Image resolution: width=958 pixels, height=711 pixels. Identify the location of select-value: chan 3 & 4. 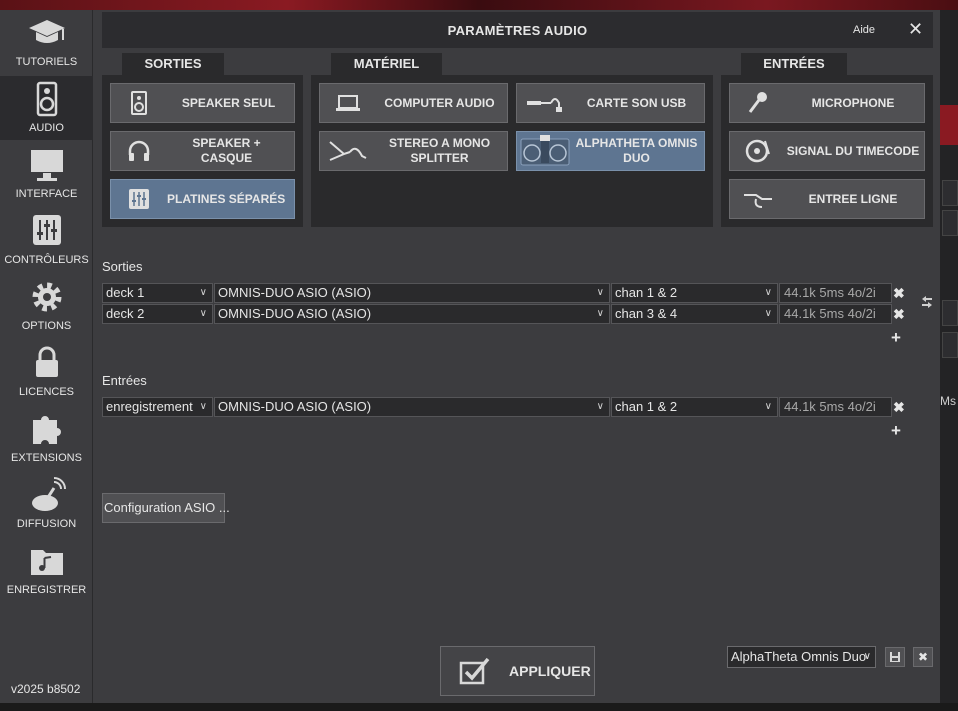
(646, 313).